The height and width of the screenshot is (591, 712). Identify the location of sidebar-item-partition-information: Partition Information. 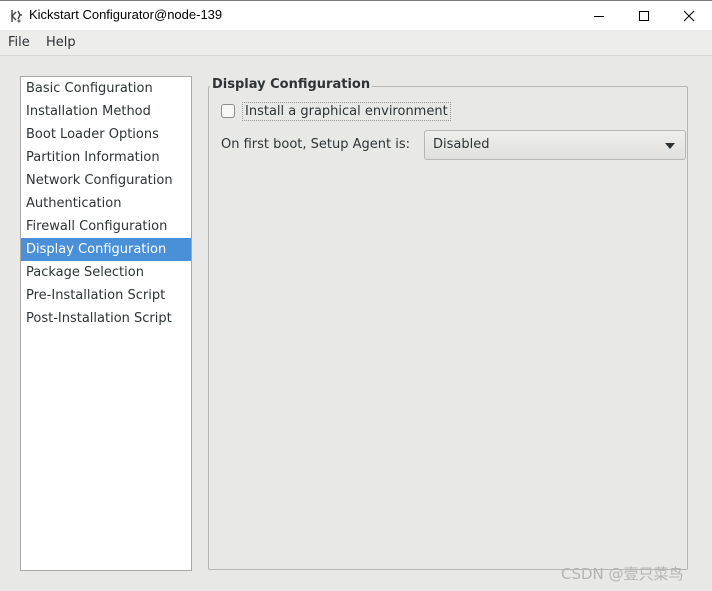
(106, 157).